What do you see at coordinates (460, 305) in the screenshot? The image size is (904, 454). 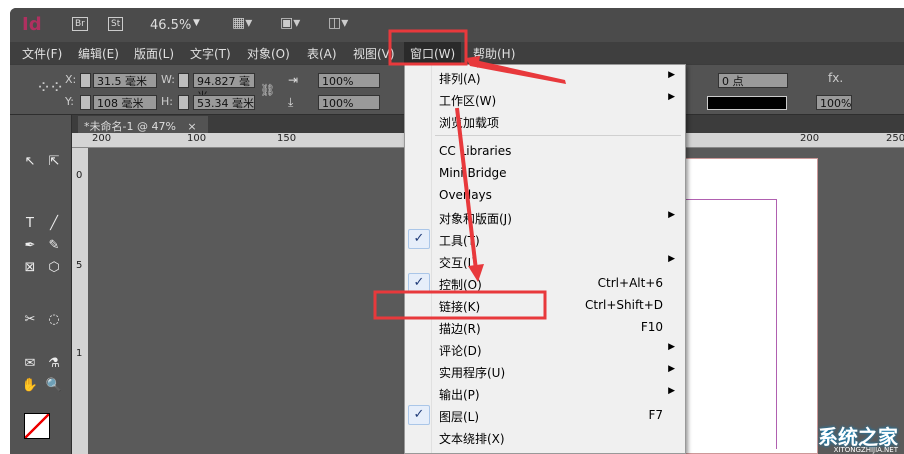 I see `highlight-box-links` at bounding box center [460, 305].